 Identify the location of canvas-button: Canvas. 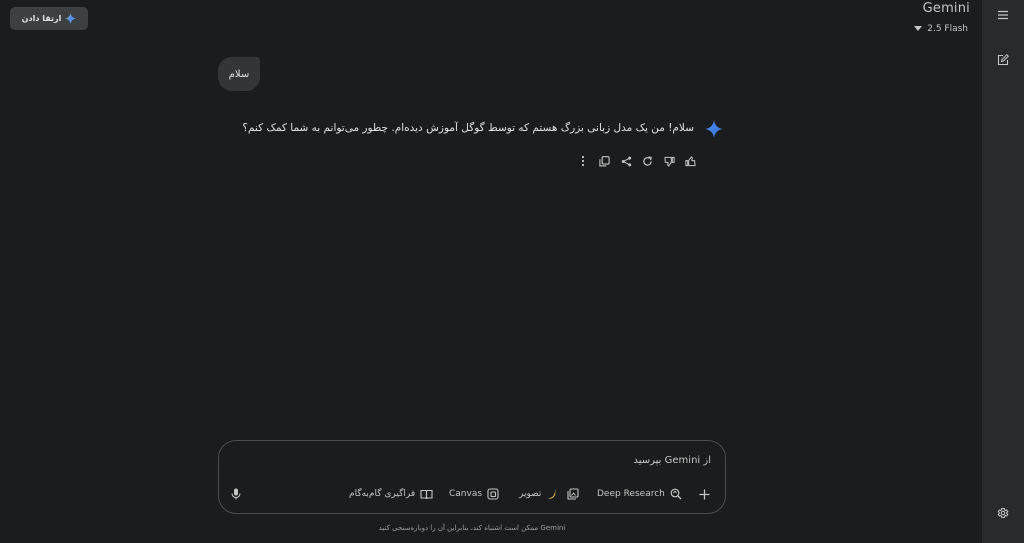
(474, 494).